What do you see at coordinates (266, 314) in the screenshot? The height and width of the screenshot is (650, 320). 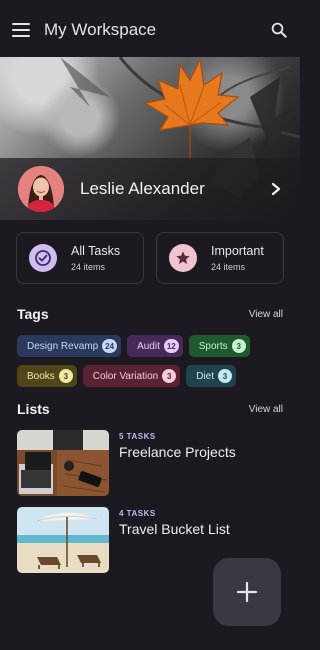 I see `tags-view-all-link: View all` at bounding box center [266, 314].